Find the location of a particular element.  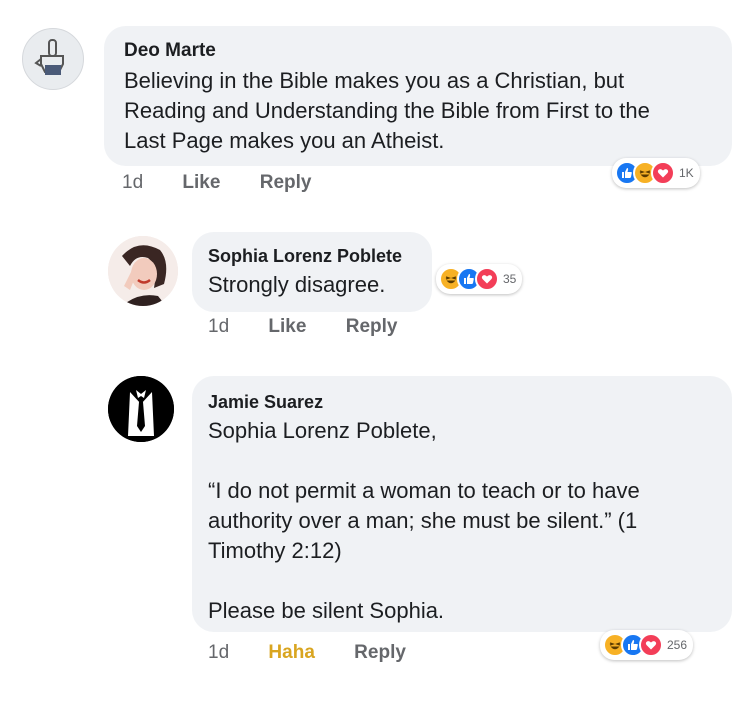

suit-and-tie-icon is located at coordinates (141, 409).